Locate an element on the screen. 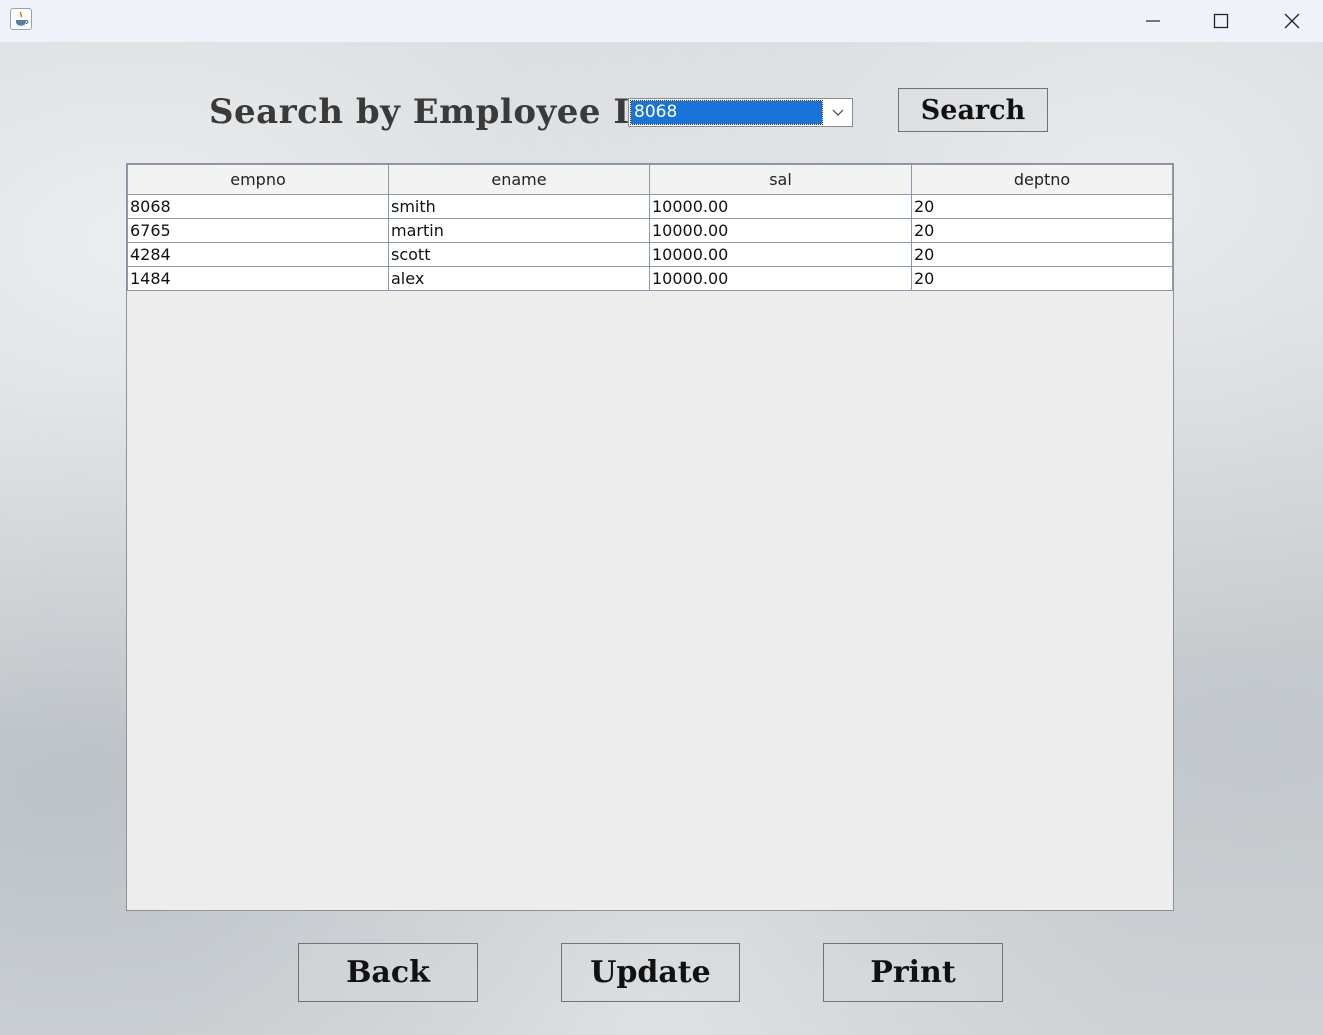 The image size is (1323, 1035). table-row: 6765 martin 10000.00 20 is located at coordinates (650, 230).